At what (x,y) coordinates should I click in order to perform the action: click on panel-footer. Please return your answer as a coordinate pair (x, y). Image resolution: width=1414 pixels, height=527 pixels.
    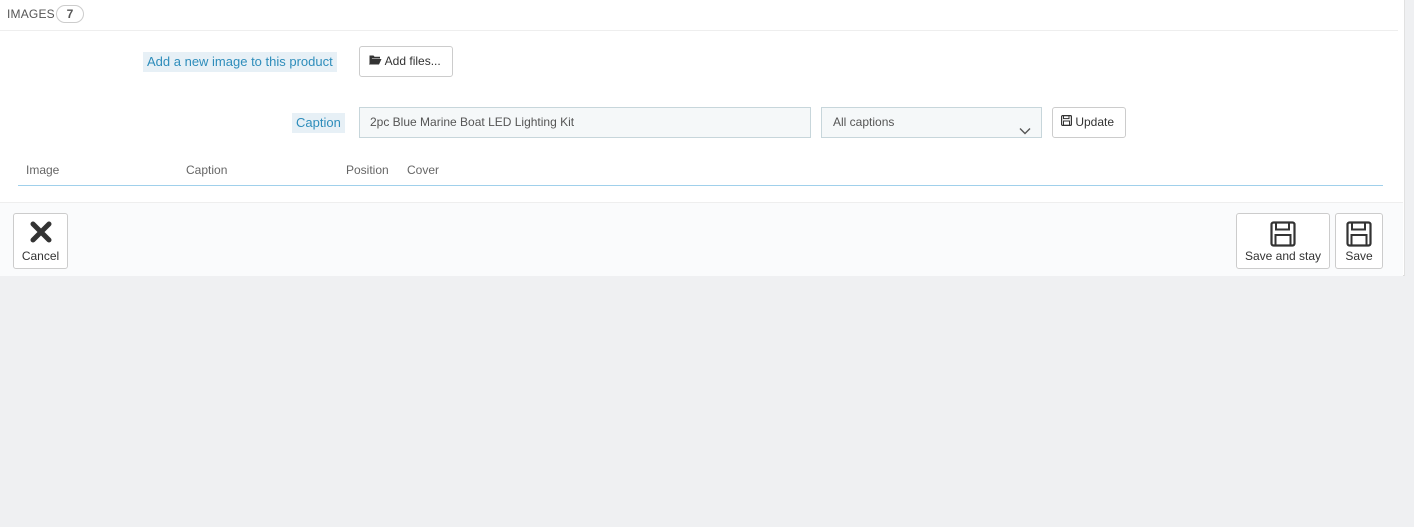
    Looking at the image, I should click on (701, 239).